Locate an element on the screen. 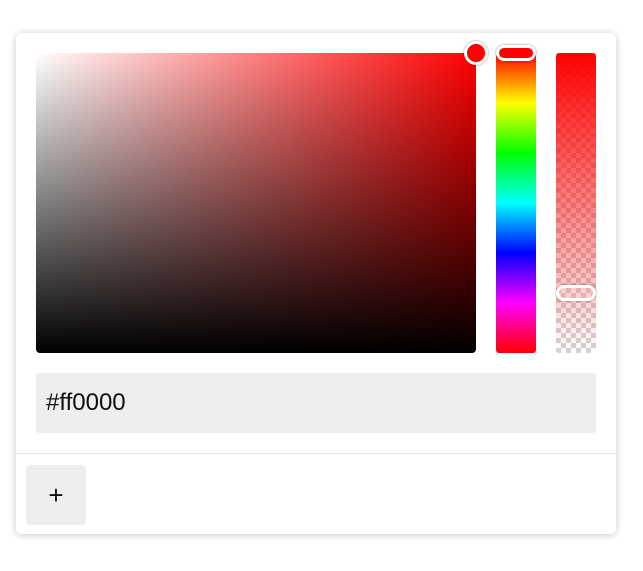  alpha-gradient is located at coordinates (576, 203).